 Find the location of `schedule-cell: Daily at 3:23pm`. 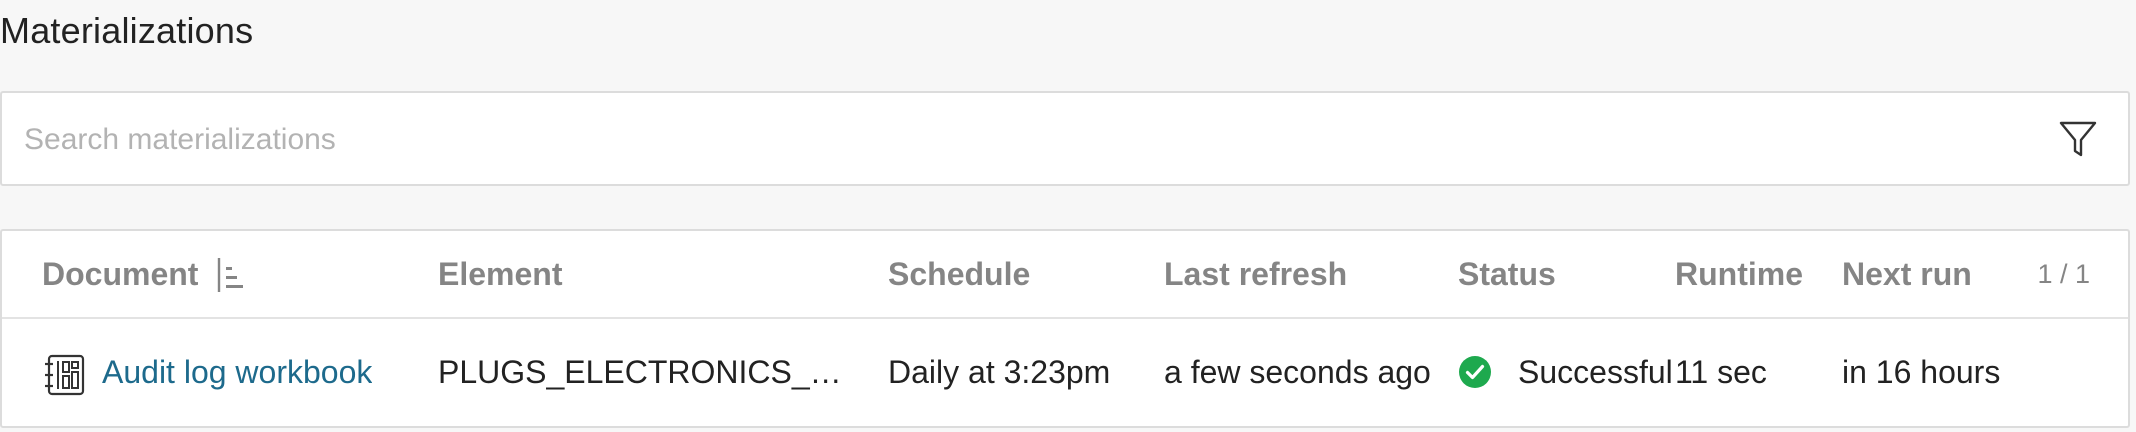

schedule-cell: Daily at 3:23pm is located at coordinates (999, 372).